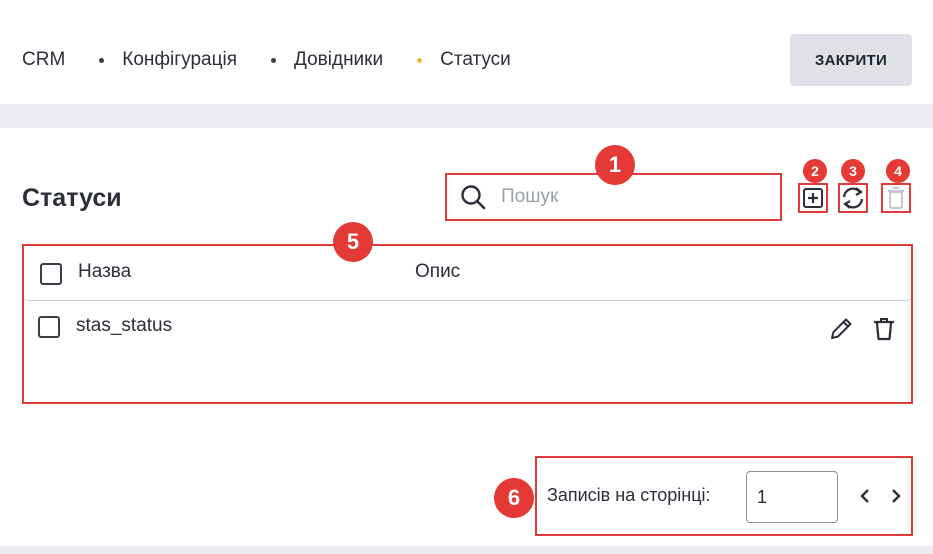 The image size is (933, 554). I want to click on breadcrumb-item-statuses: Статуси, so click(447, 60).